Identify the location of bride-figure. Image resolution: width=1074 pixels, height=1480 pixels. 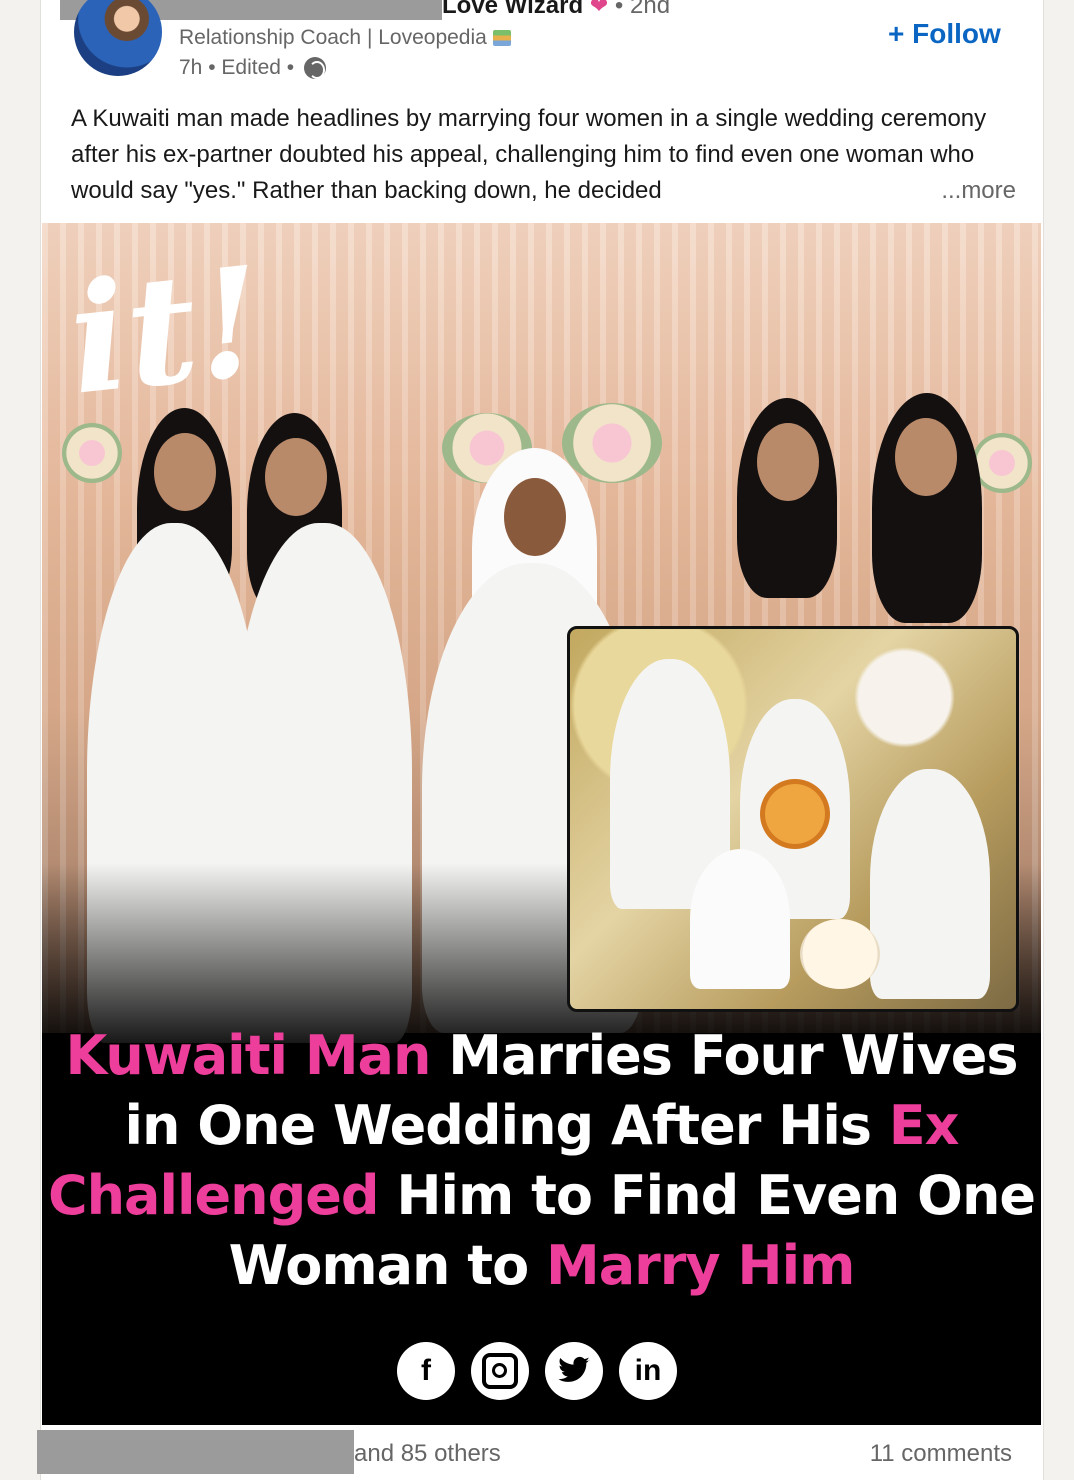
(930, 884).